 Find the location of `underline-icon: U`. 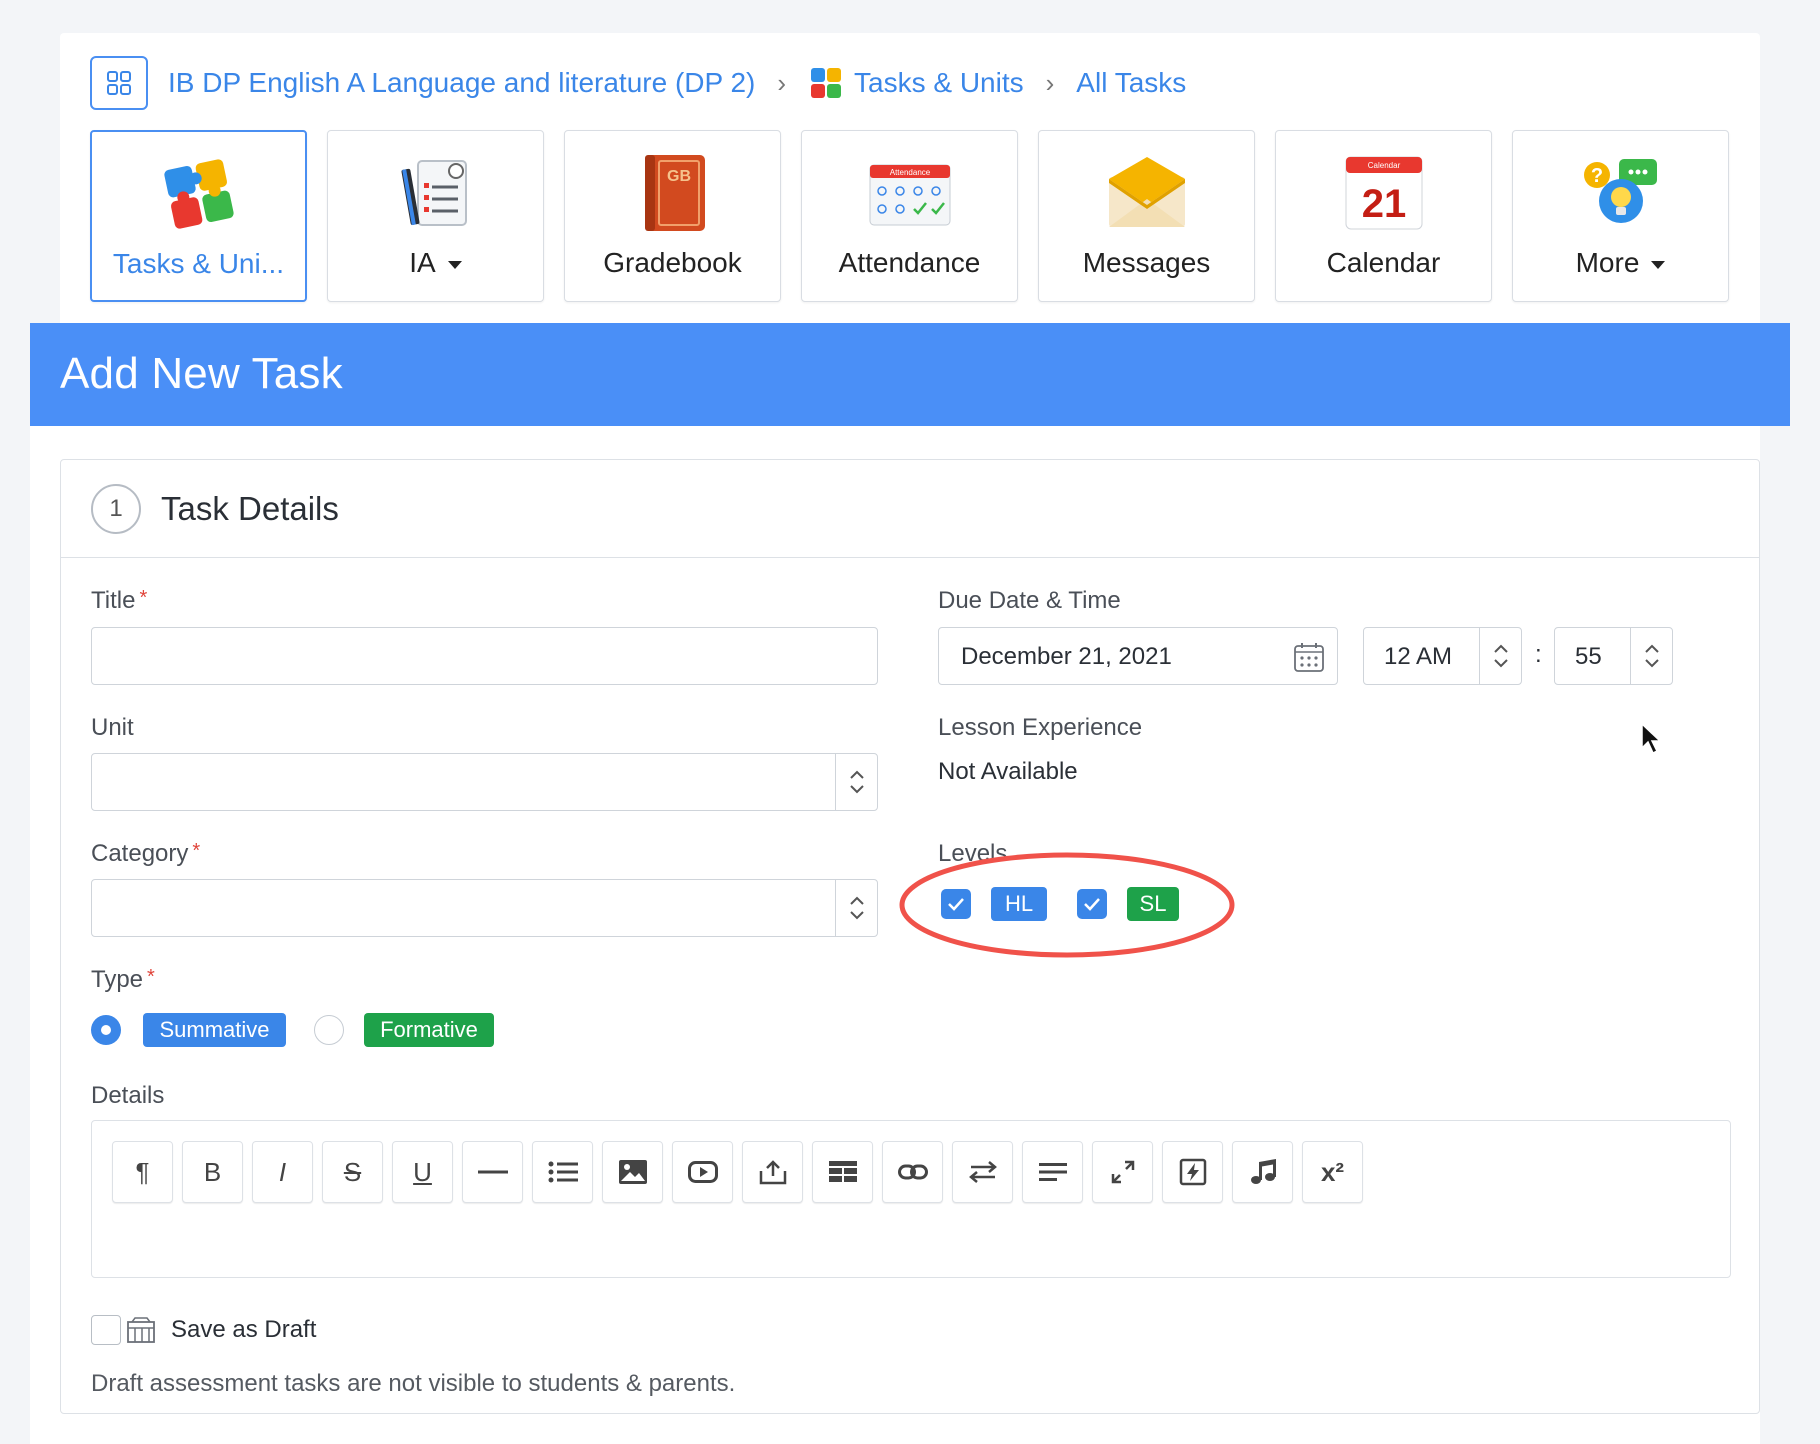

underline-icon: U is located at coordinates (422, 1171).